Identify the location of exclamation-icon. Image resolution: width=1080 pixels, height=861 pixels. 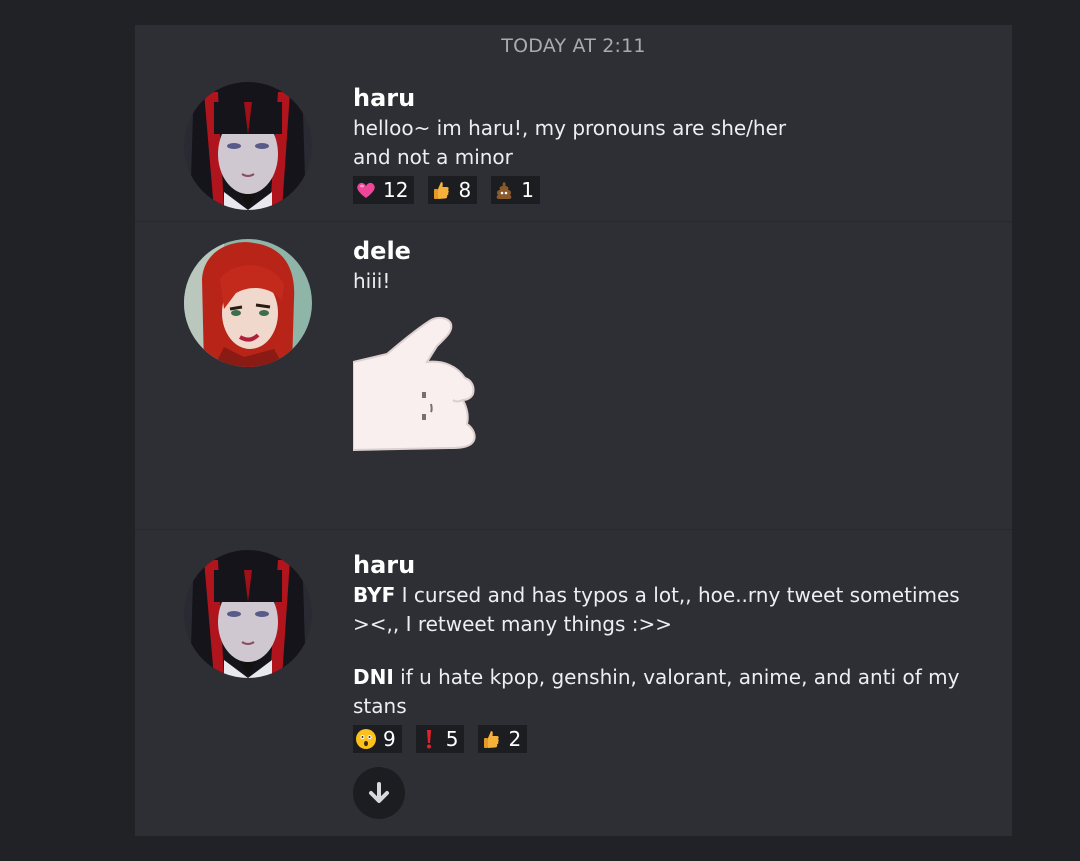
(428, 739).